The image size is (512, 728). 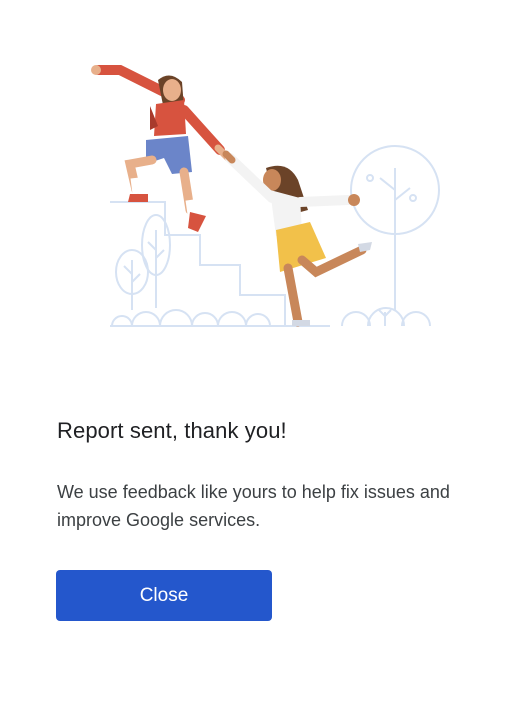 What do you see at coordinates (172, 430) in the screenshot?
I see `confirmation-title: Report sent, thank you!` at bounding box center [172, 430].